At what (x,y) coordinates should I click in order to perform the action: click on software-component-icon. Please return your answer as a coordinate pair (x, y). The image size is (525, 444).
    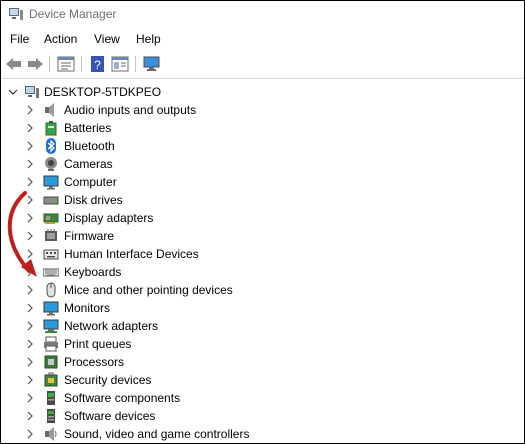
    Looking at the image, I should click on (51, 398).